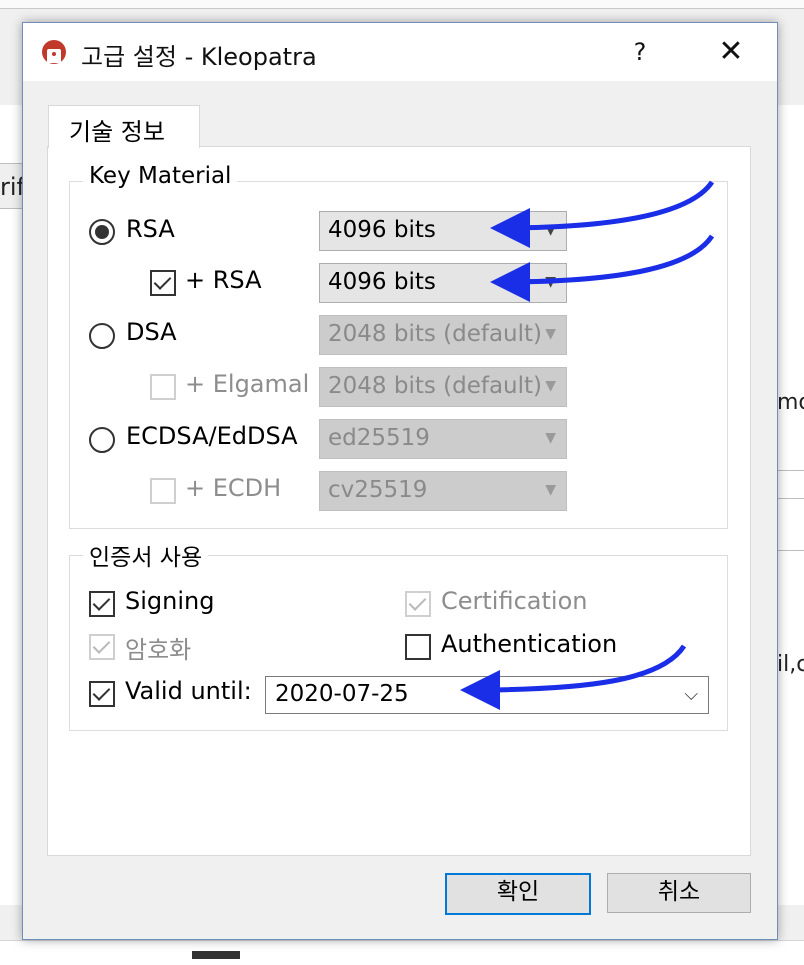 The height and width of the screenshot is (965, 804). Describe the element at coordinates (378, 490) in the screenshot. I see `ecdh-curve-value: cv25519` at that location.